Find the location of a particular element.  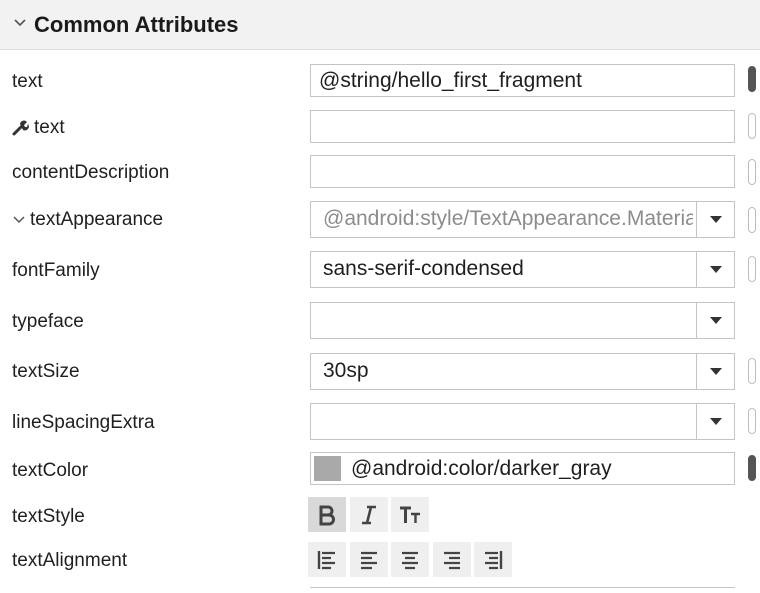

align-left-button is located at coordinates (369, 559).